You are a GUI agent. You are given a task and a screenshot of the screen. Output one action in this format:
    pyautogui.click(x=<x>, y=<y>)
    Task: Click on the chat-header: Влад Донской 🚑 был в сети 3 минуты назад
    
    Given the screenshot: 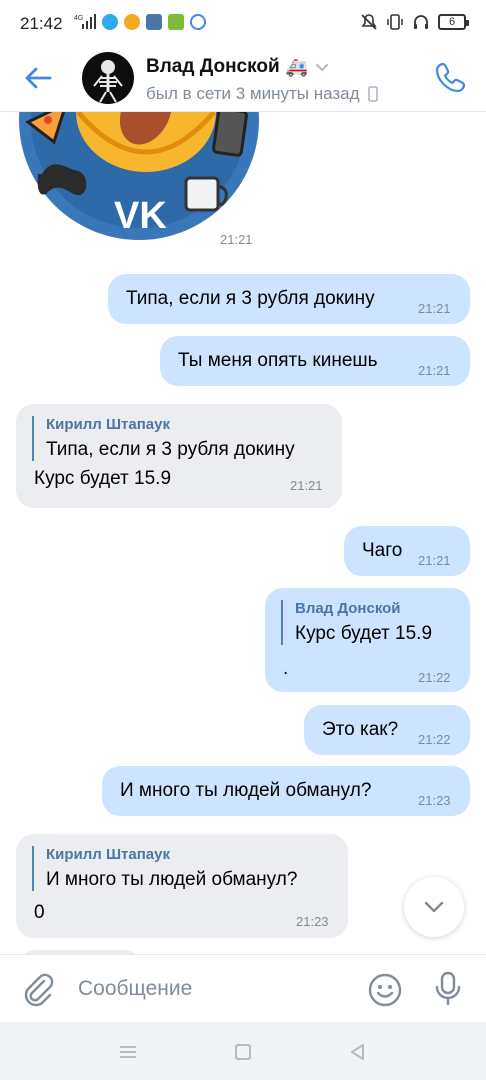 What is the action you would take?
    pyautogui.click(x=243, y=80)
    